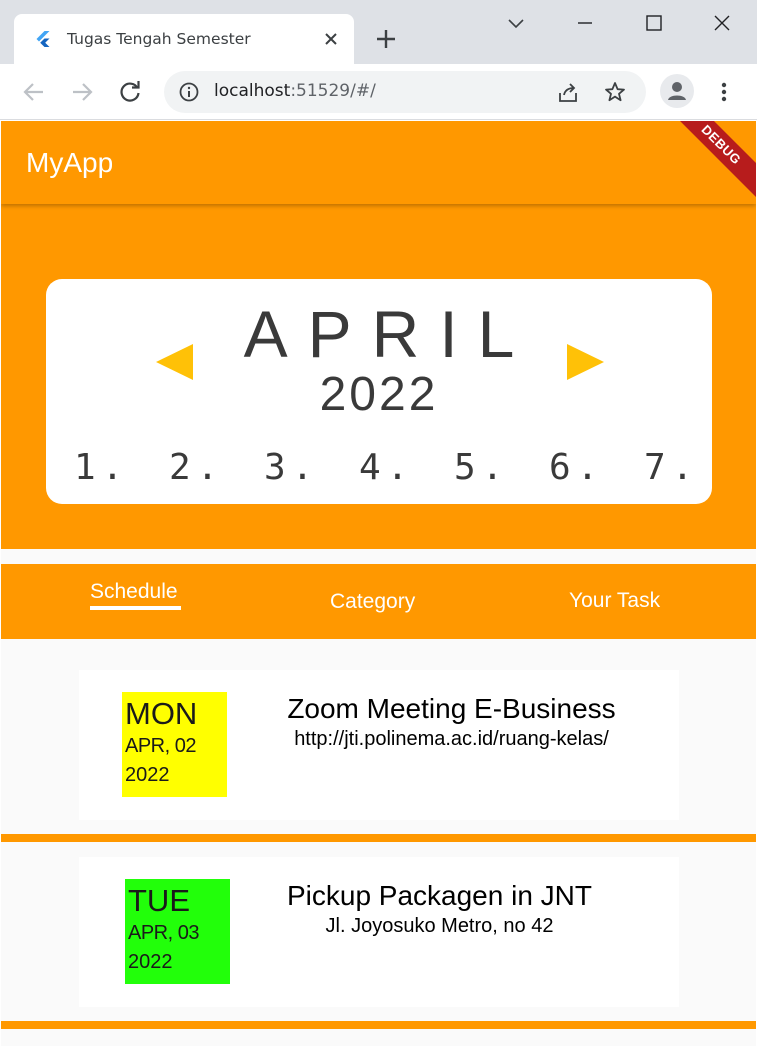  Describe the element at coordinates (82, 92) in the screenshot. I see `forward-icon` at that location.